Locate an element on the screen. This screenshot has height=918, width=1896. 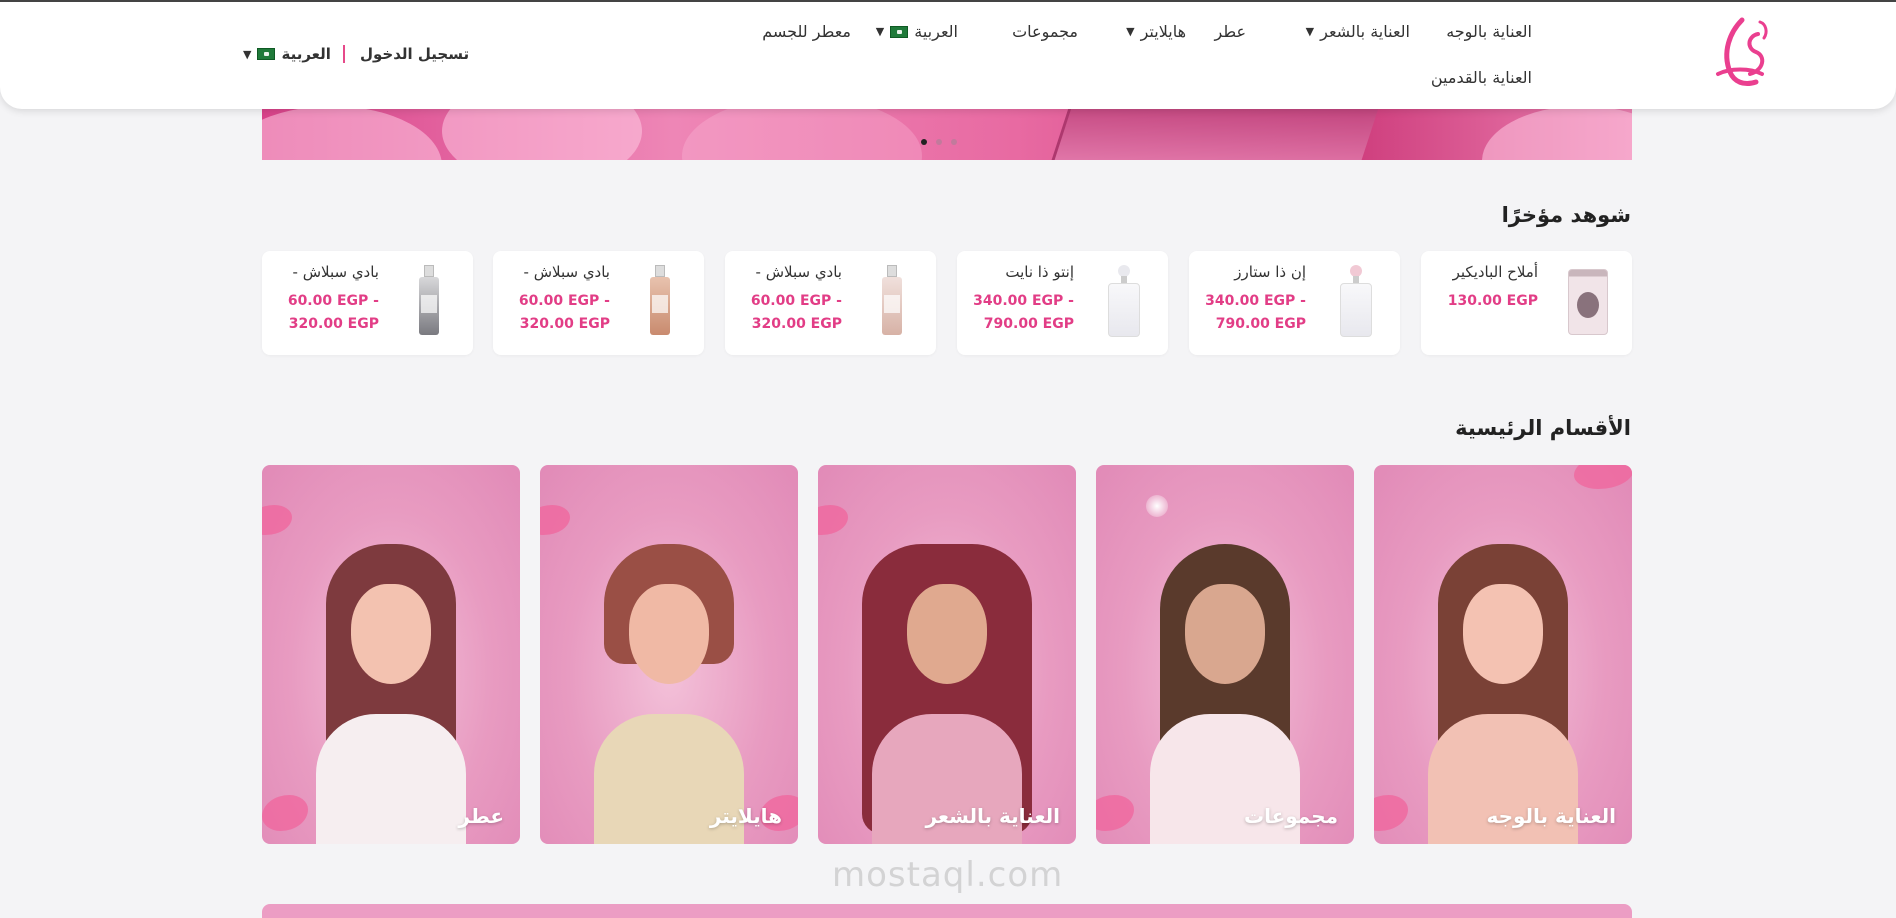
nav-body-mist: معطر للجسم is located at coordinates (806, 31).